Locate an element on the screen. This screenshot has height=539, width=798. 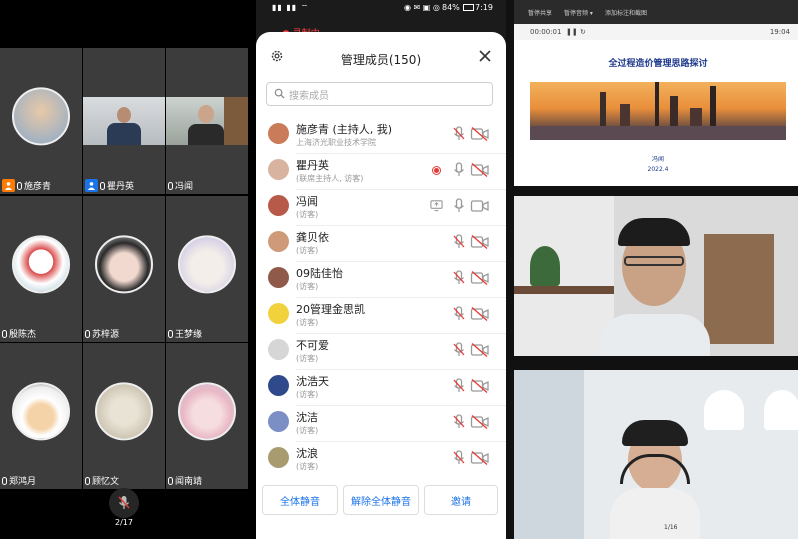
member-row: 瞿丹英 (联席主持人, 访客) is located at coordinates (381, 171).